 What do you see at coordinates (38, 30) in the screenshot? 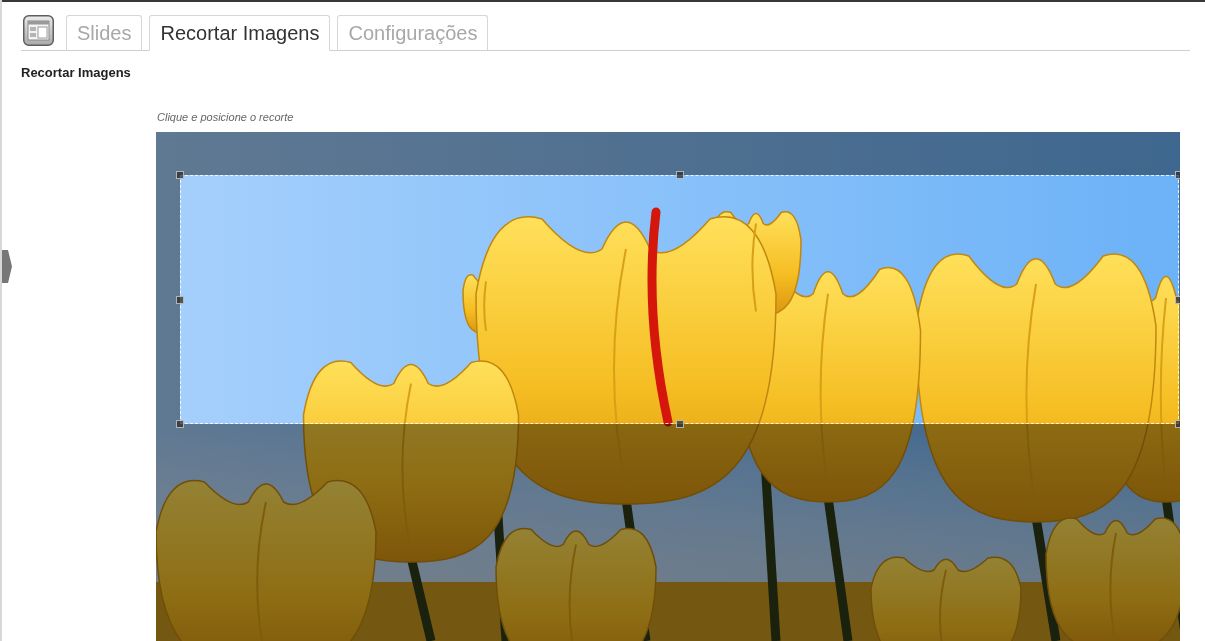
I see `layout-icon` at bounding box center [38, 30].